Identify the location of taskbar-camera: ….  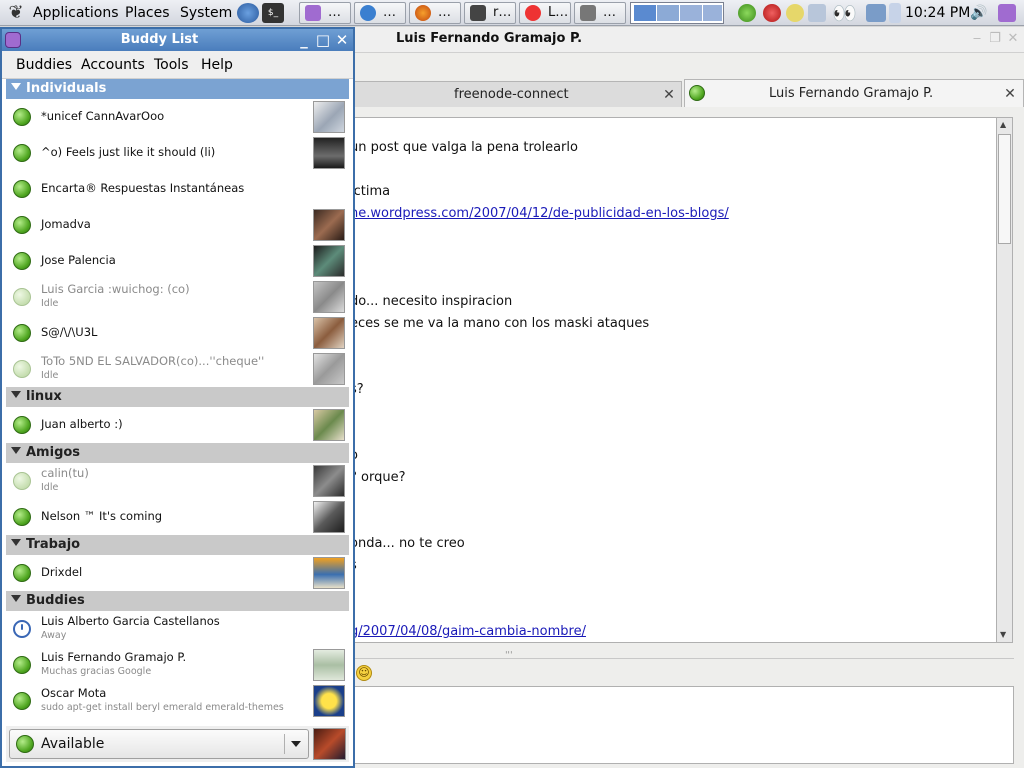
(600, 13).